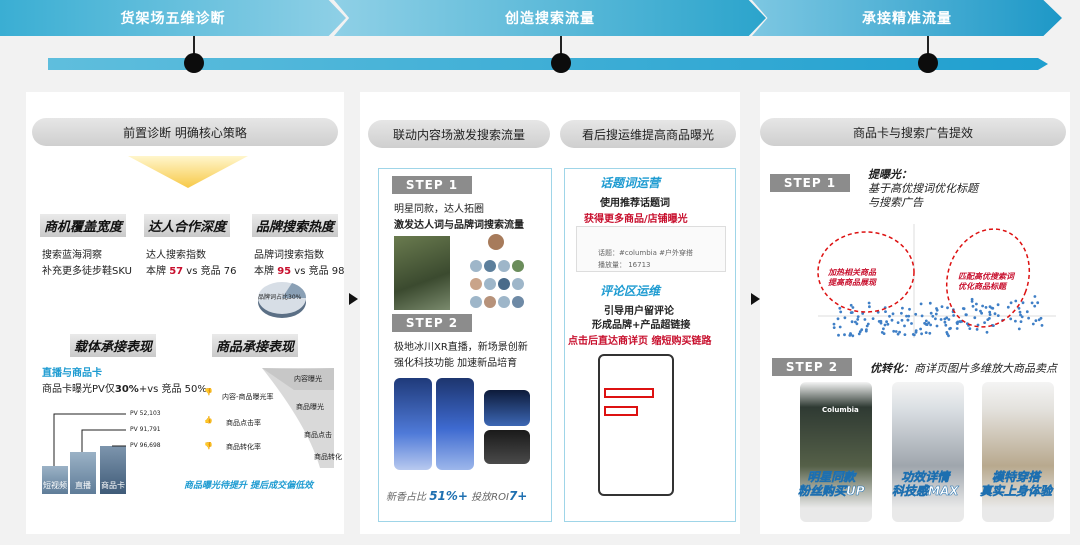 This screenshot has width=1080, height=545. Describe the element at coordinates (636, 219) in the screenshot. I see `topic-line2: 获得更多商品/店铺曝光` at that location.